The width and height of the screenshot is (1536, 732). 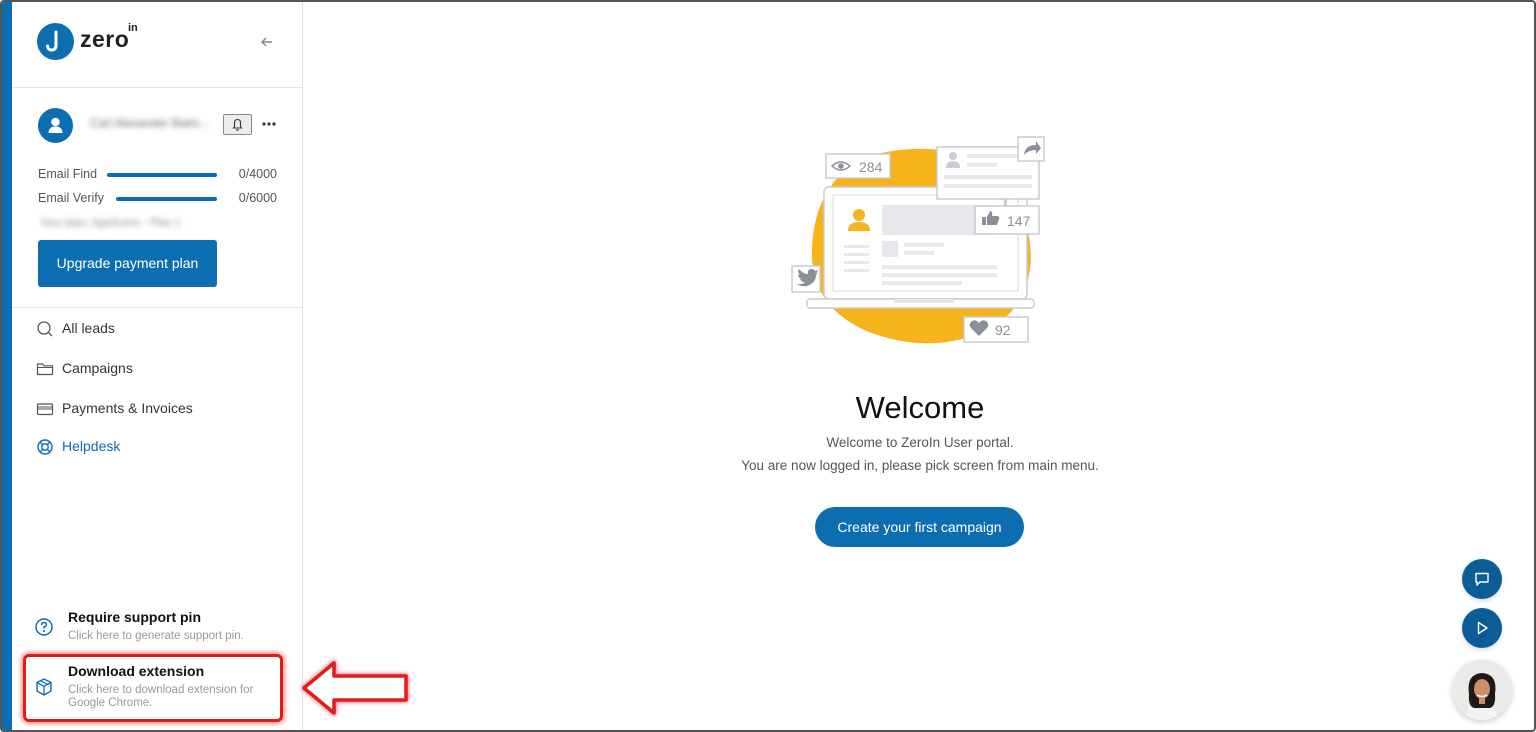 What do you see at coordinates (127, 263) in the screenshot?
I see `upgrade-plan-button: Upgrade payment plan` at bounding box center [127, 263].